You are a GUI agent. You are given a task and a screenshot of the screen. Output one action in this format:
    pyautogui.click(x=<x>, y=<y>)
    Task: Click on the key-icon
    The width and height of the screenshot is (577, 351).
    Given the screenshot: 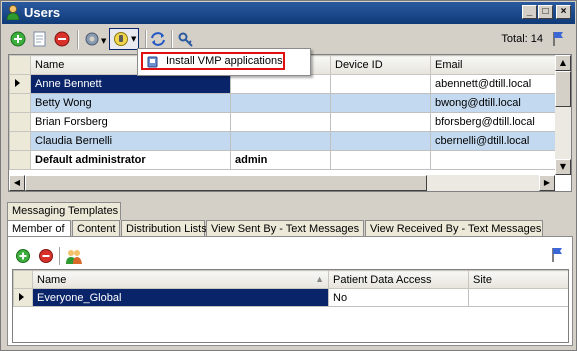 What is the action you would take?
    pyautogui.click(x=186, y=39)
    